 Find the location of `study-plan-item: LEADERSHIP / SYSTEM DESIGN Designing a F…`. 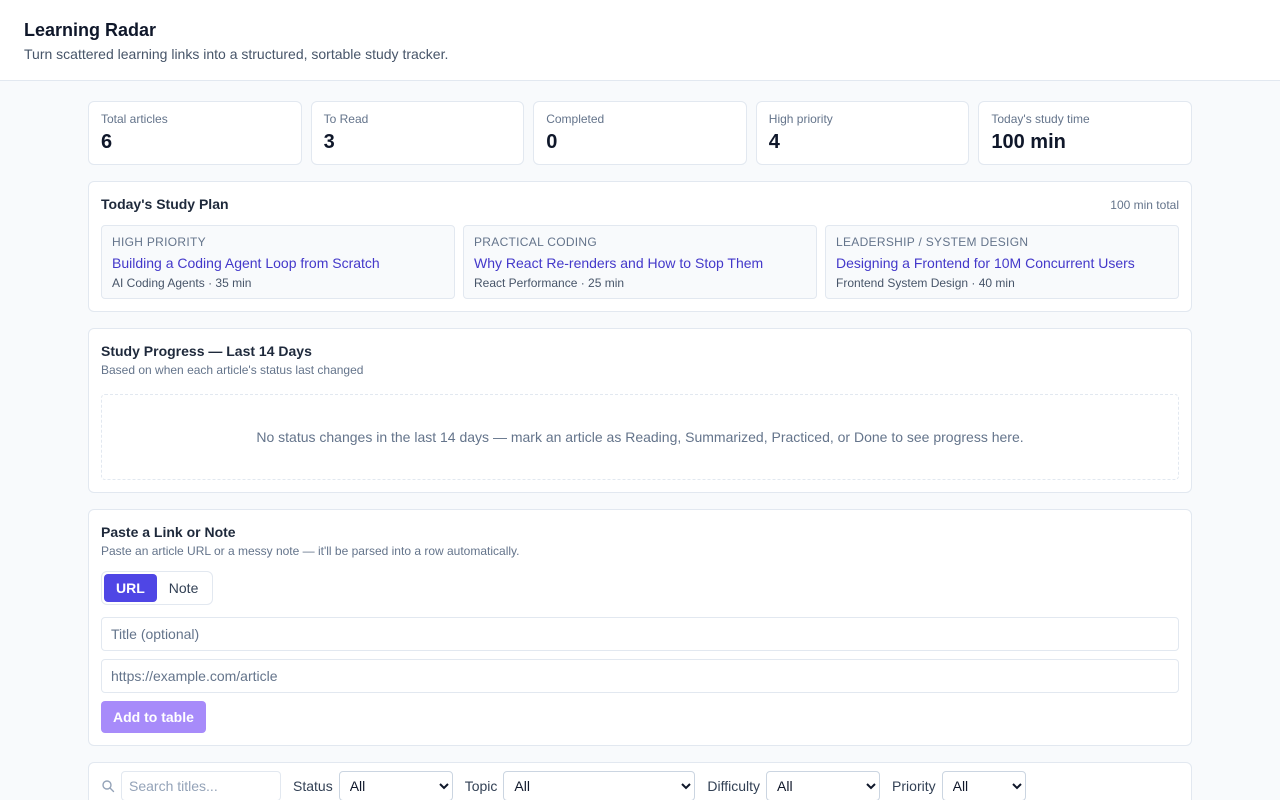

study-plan-item: LEADERSHIP / SYSTEM DESIGN Designing a F… is located at coordinates (1002, 262).